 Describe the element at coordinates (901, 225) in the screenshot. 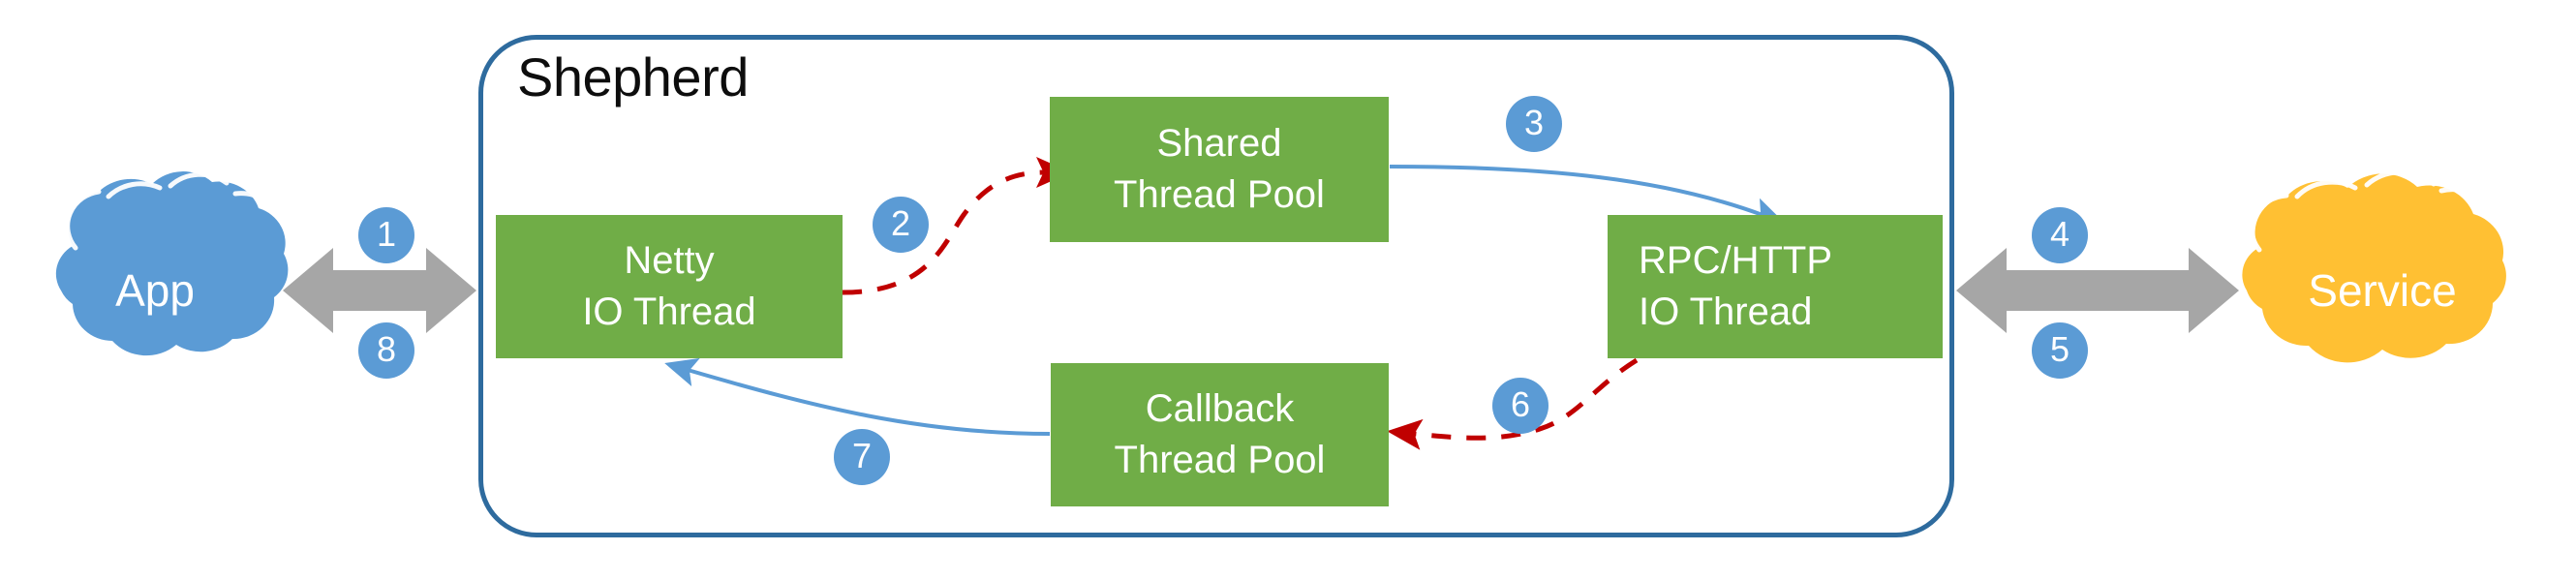

I see `step-badge-2: 2` at that location.